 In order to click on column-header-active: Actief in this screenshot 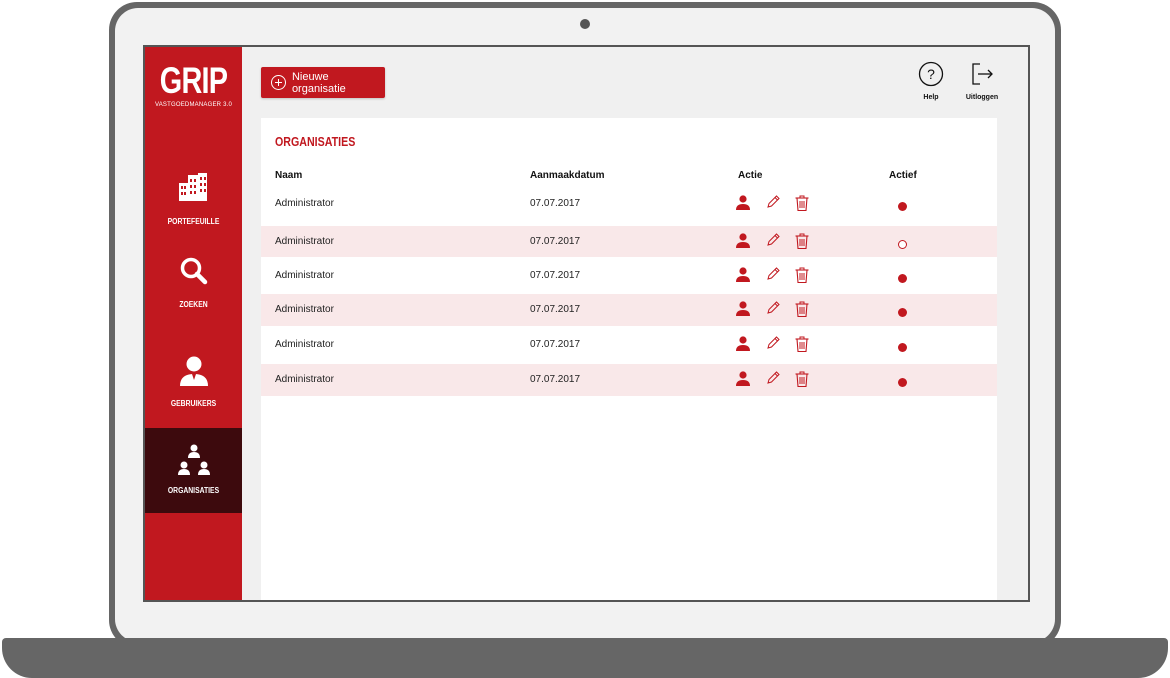, I will do `click(903, 175)`.